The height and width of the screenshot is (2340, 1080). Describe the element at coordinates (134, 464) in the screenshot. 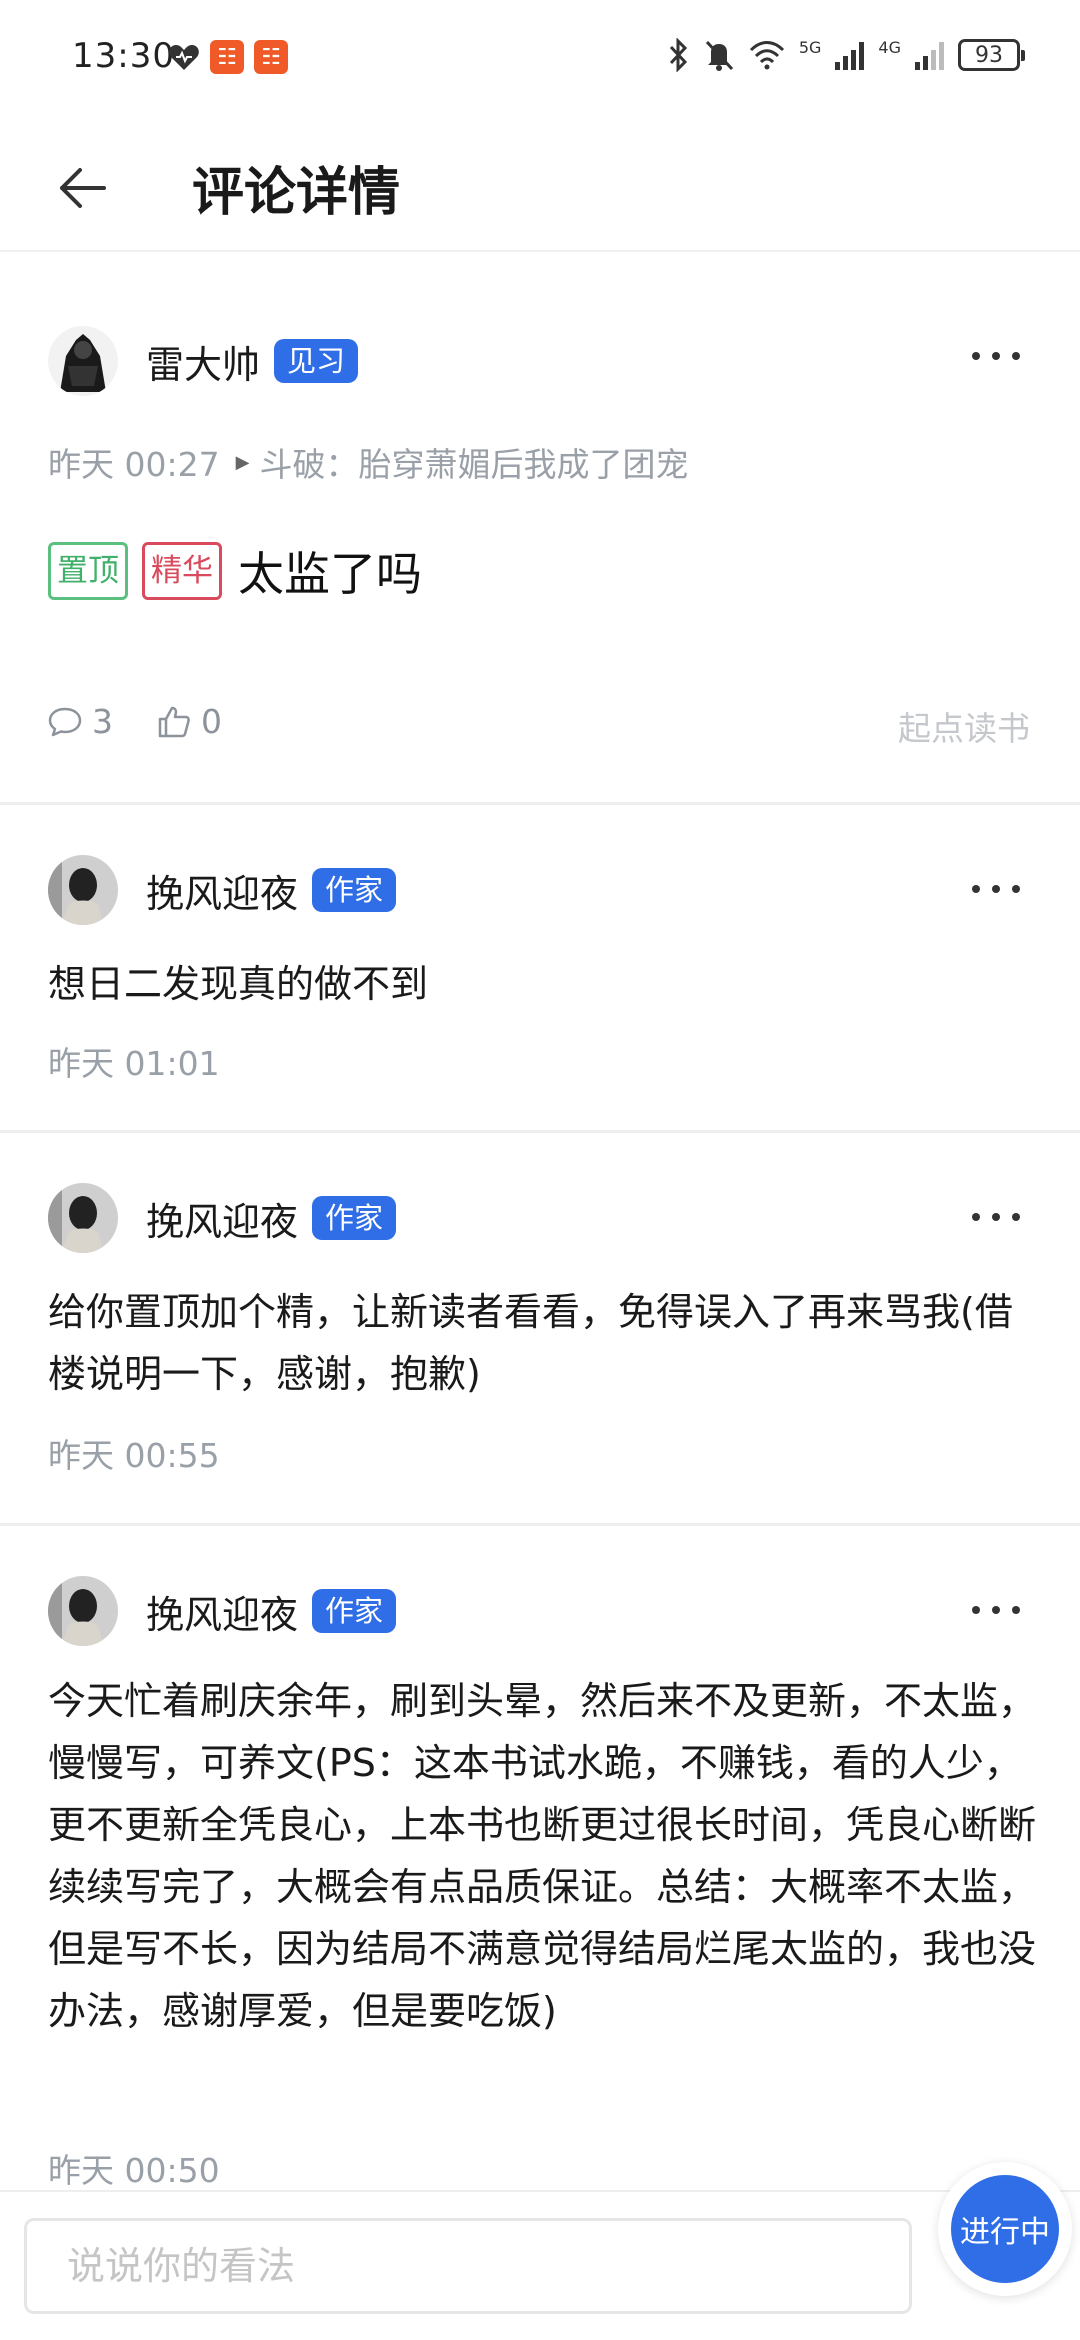

I see `post-time: 昨天 00:27` at that location.